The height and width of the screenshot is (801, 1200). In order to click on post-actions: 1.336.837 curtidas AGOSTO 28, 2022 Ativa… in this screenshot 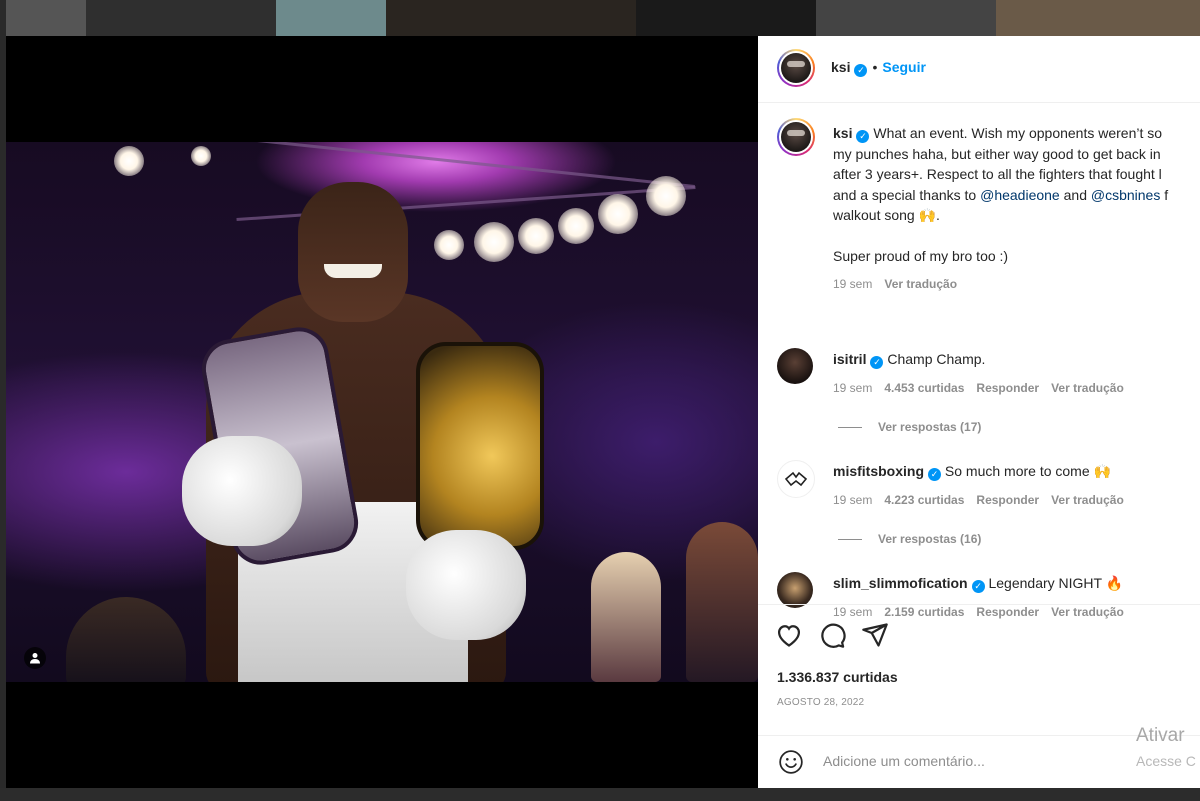, I will do `click(979, 696)`.